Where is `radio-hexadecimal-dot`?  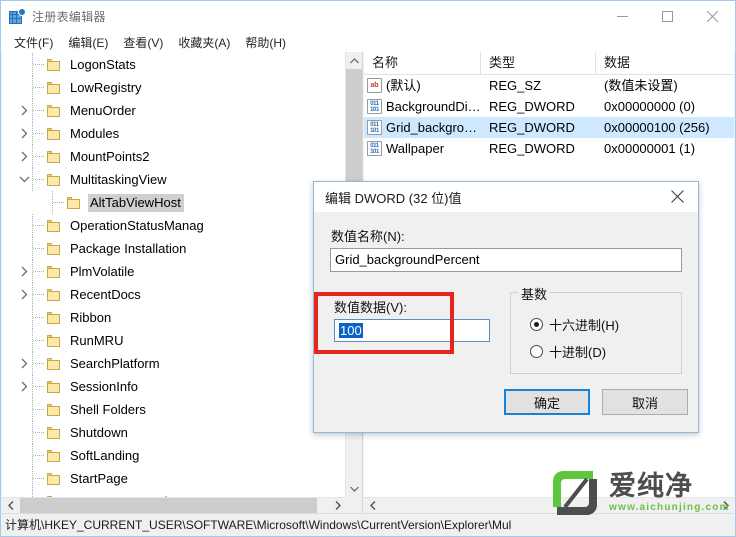
radio-hexadecimal-dot is located at coordinates (536, 324).